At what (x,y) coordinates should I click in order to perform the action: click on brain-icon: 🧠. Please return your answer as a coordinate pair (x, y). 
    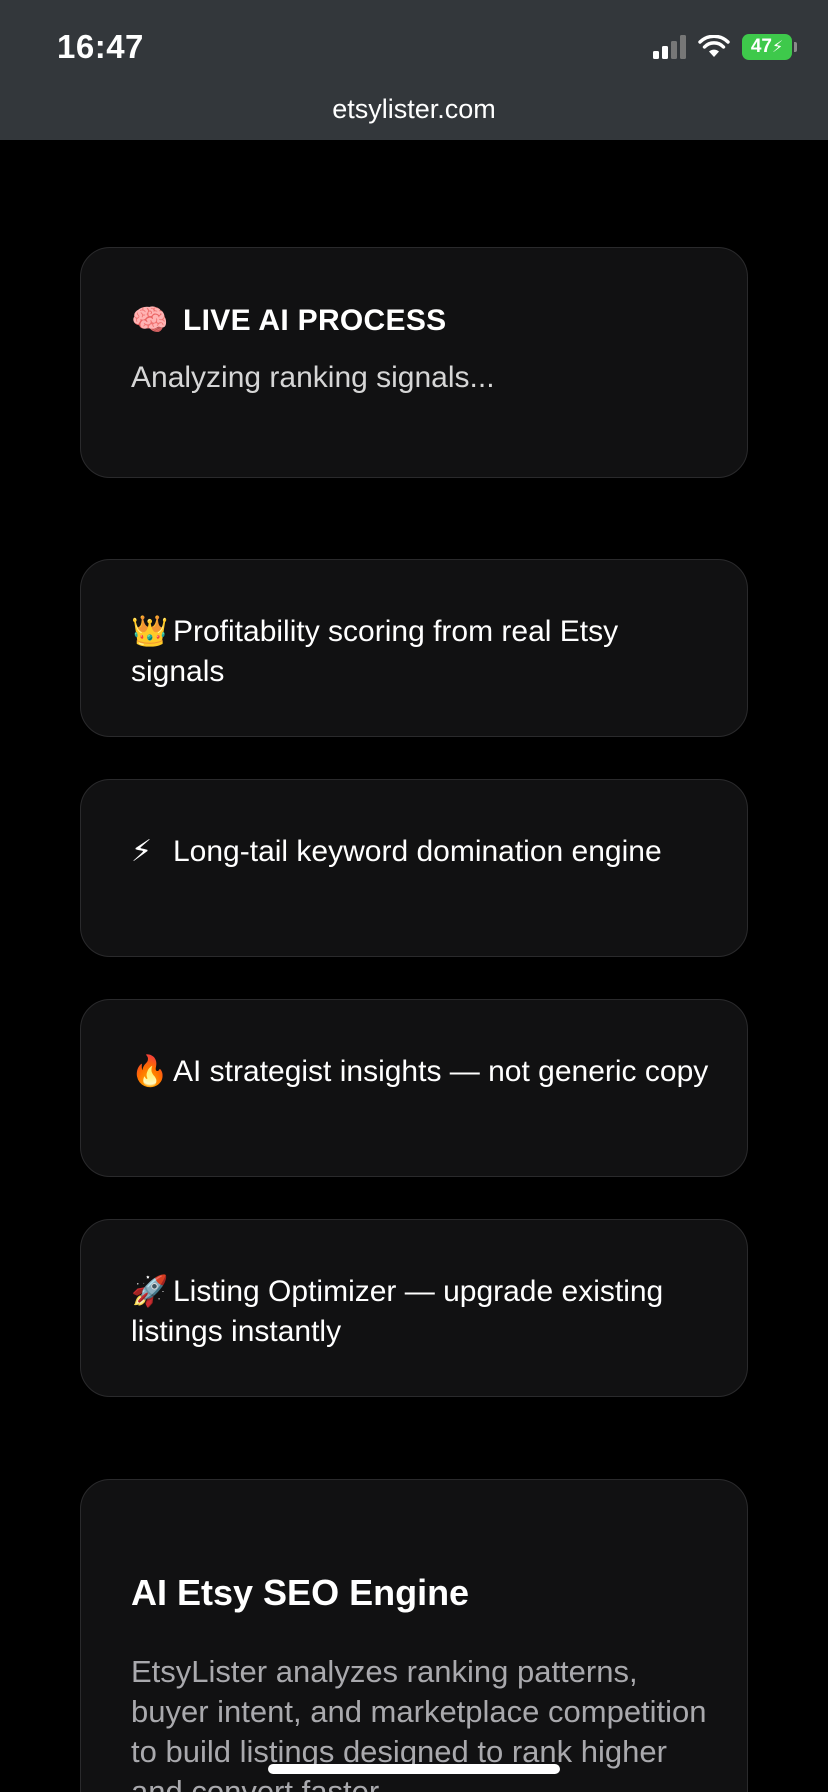
    Looking at the image, I should click on (150, 320).